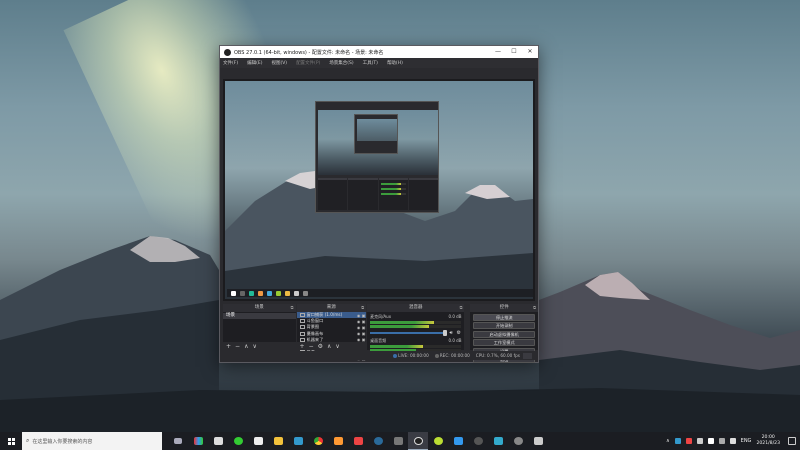 Image resolution: width=800 pixels, height=450 pixels. Describe the element at coordinates (315, 321) in the screenshot. I see `source-label: 斗鱼窗口` at that location.